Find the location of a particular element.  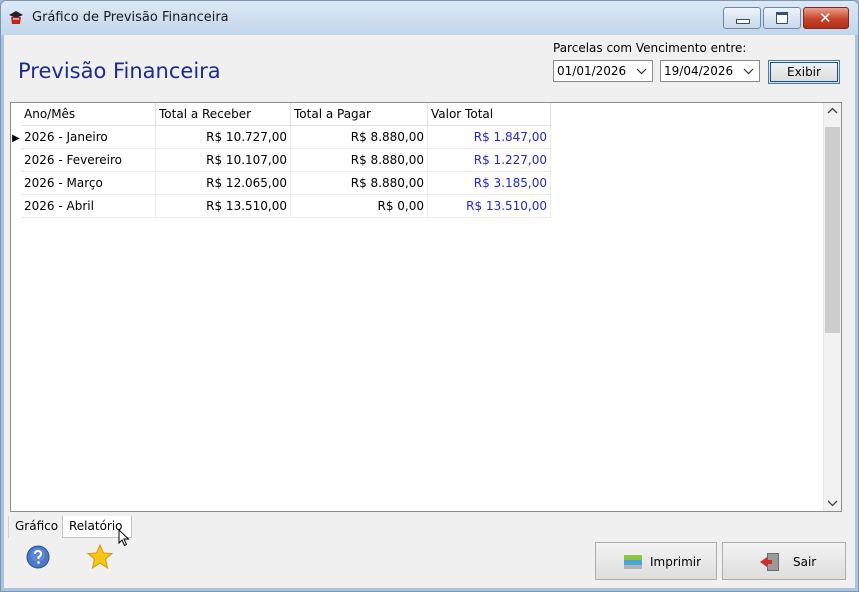

column-header-total-pagar: Total a Pagar is located at coordinates (359, 114).